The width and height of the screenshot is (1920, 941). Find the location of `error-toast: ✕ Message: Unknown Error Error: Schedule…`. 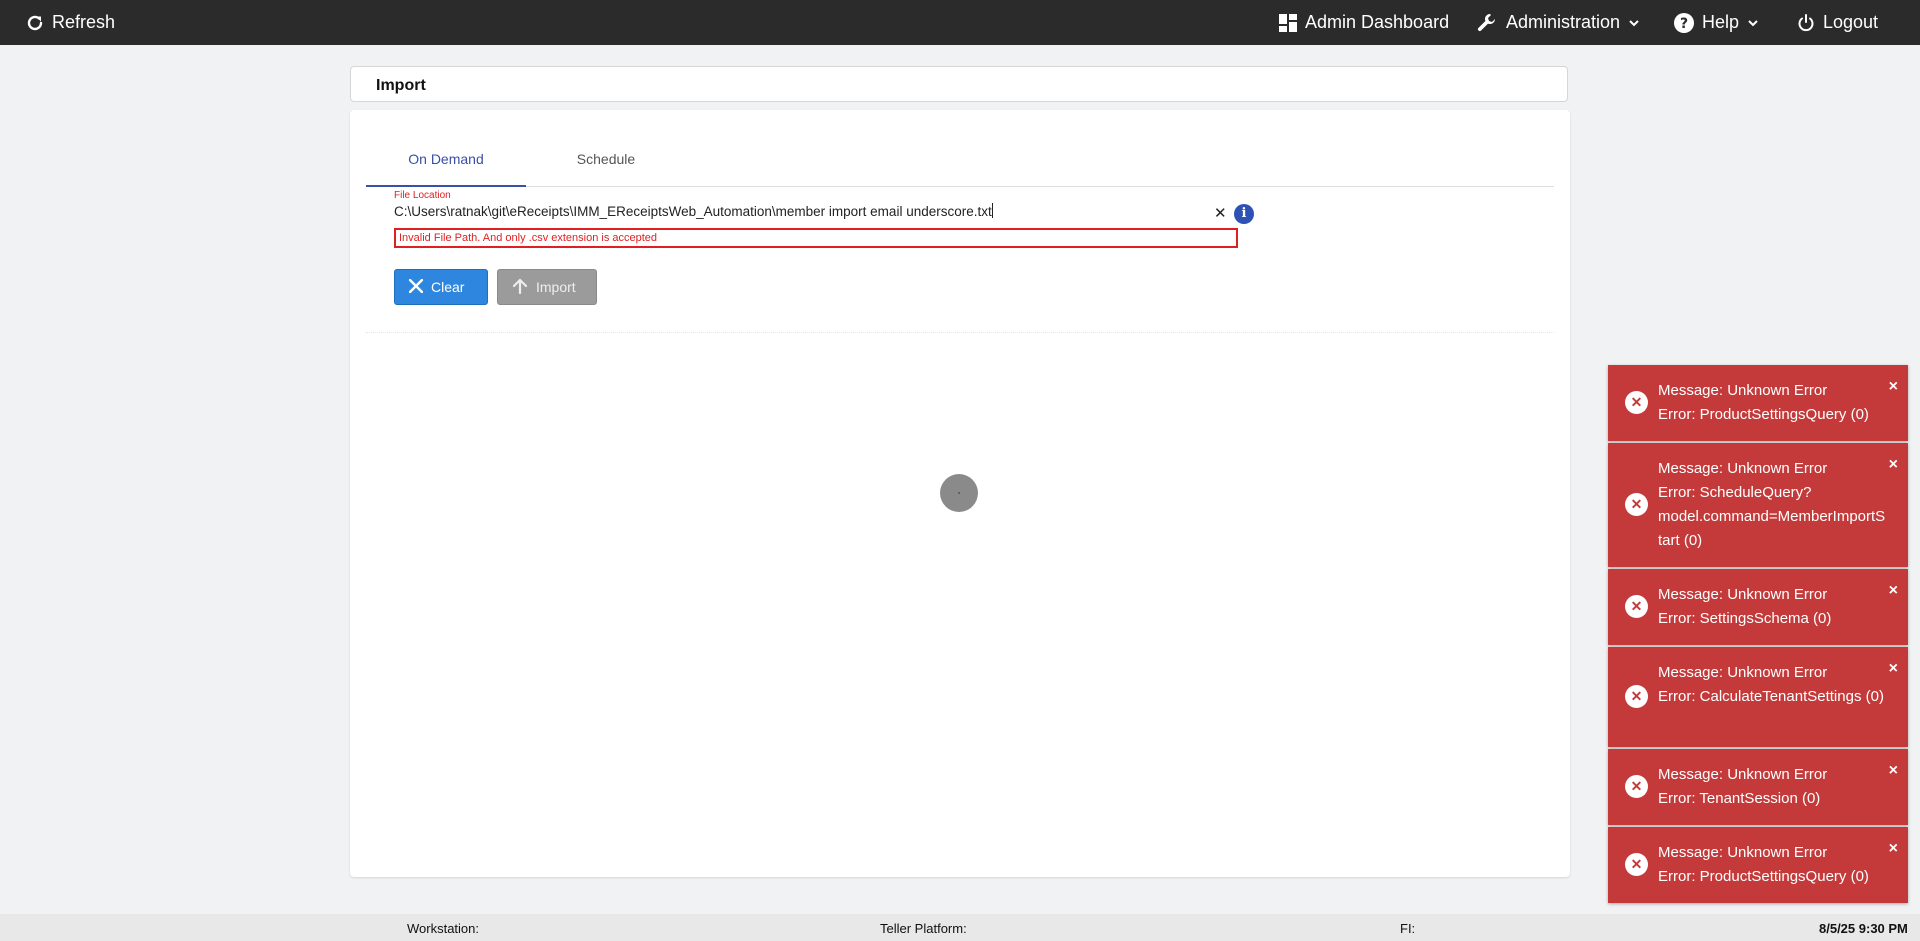

error-toast: ✕ Message: Unknown Error Error: Schedule… is located at coordinates (1758, 505).